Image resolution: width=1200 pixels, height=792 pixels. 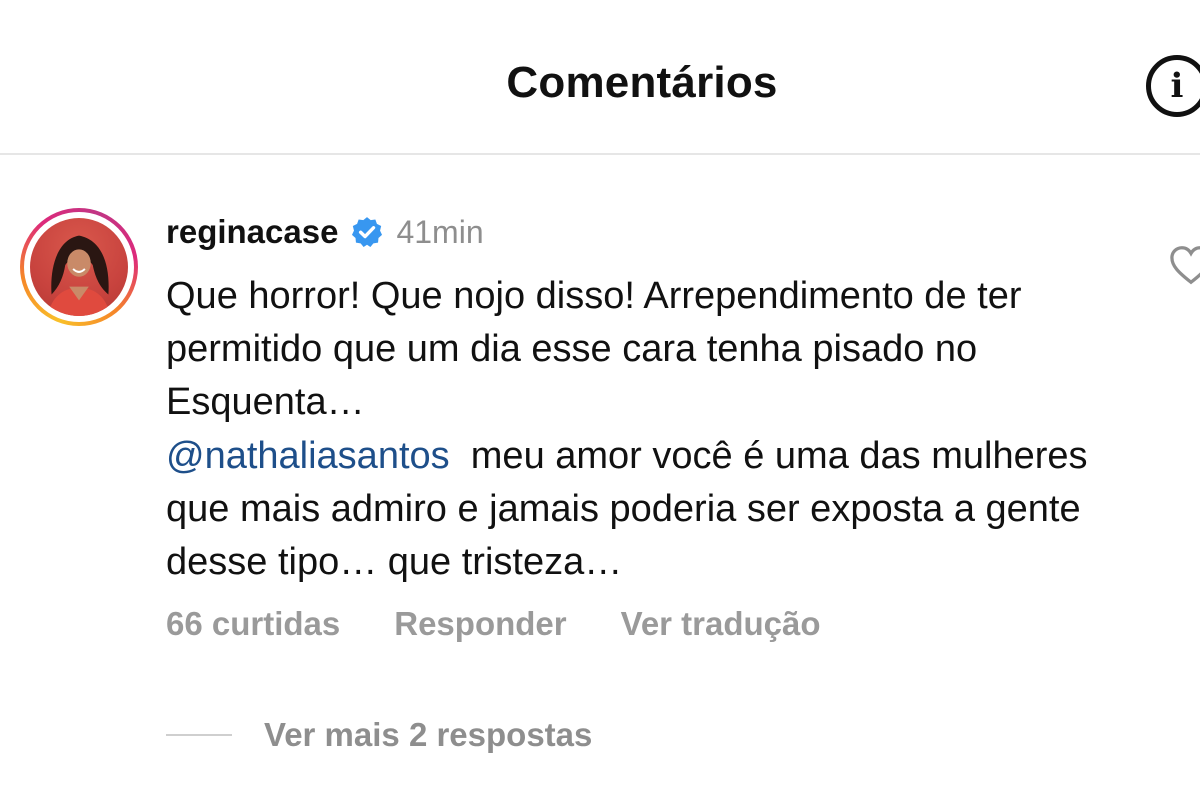 What do you see at coordinates (428, 734) in the screenshot?
I see `view-more-replies-label: Ver mais 2 respostas` at bounding box center [428, 734].